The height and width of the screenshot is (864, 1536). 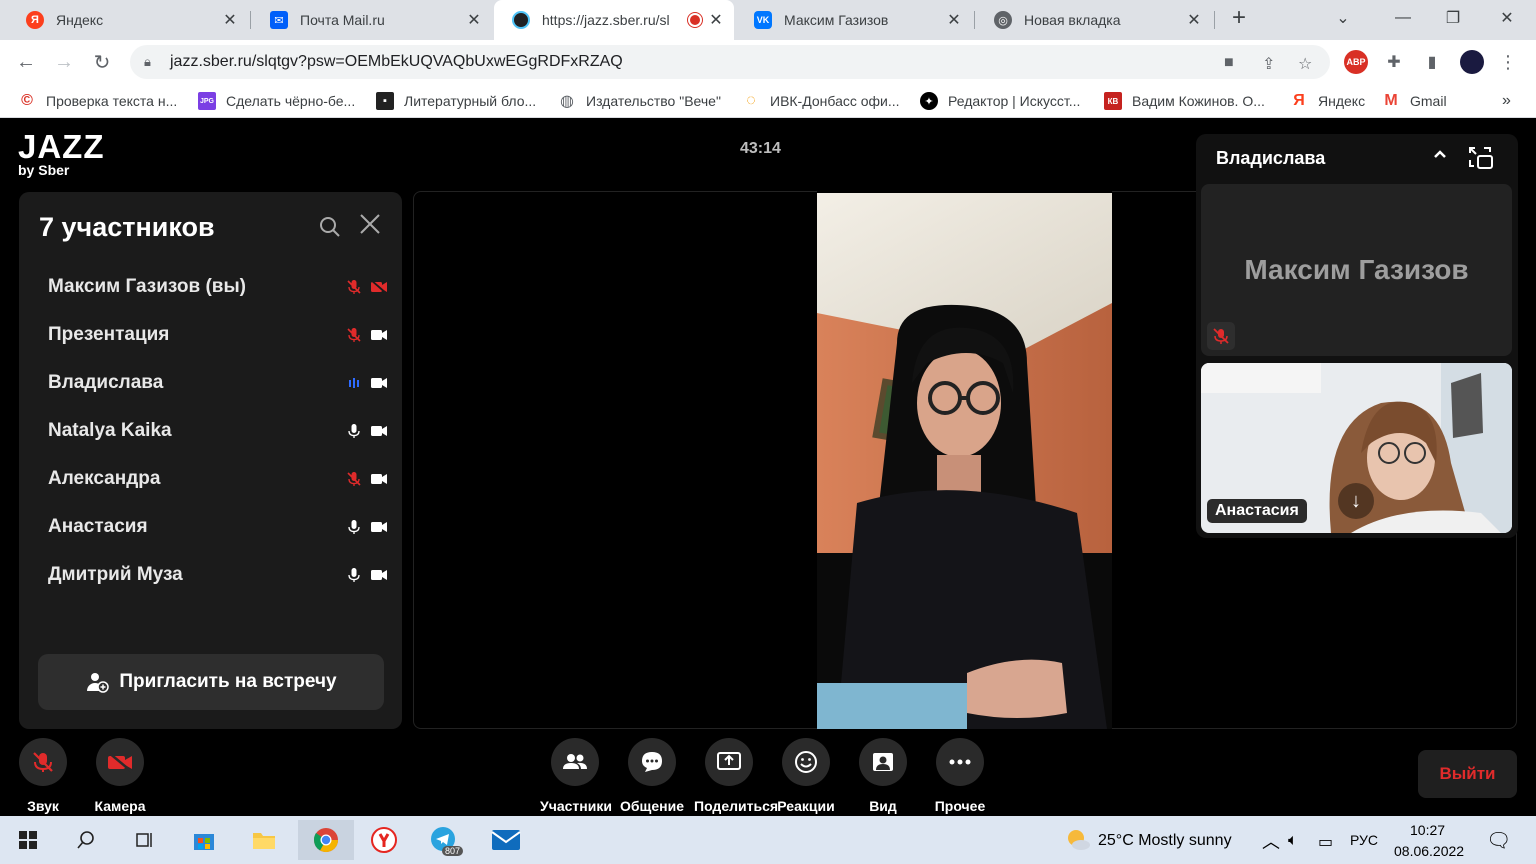 I want to click on tab-jazz: https://jazz.sber.ru/sl ✕, so click(x=614, y=20).